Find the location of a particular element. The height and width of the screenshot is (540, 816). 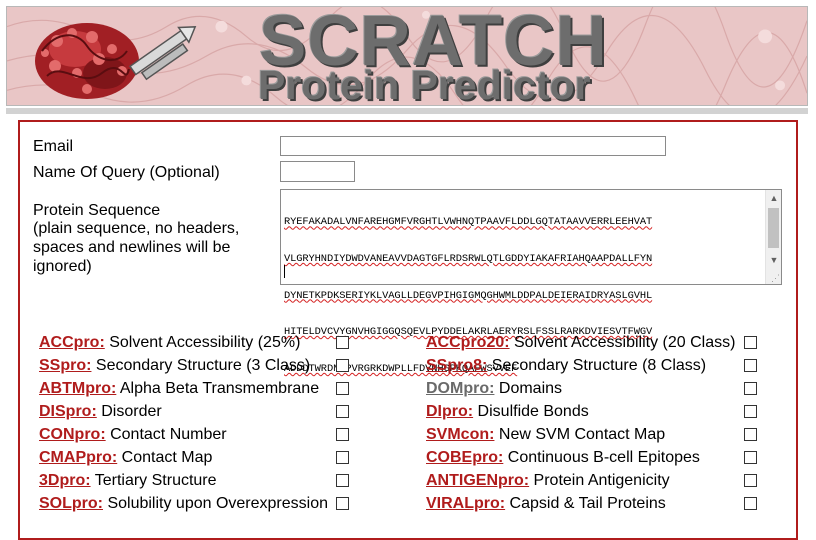

header-divider is located at coordinates (407, 111).